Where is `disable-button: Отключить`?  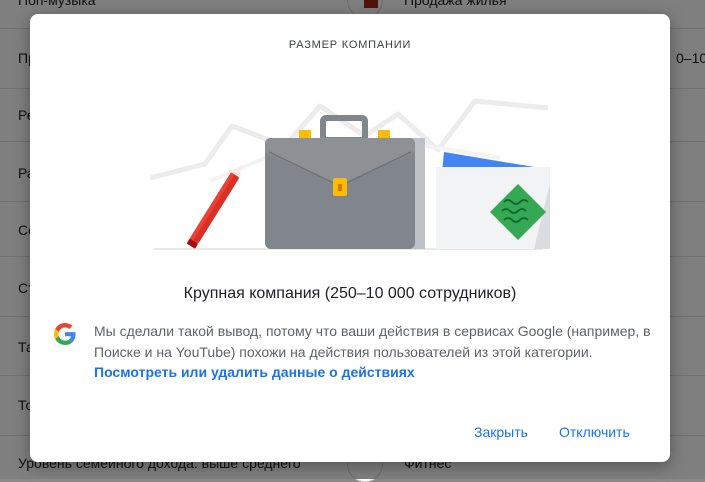 disable-button: Отключить is located at coordinates (594, 432).